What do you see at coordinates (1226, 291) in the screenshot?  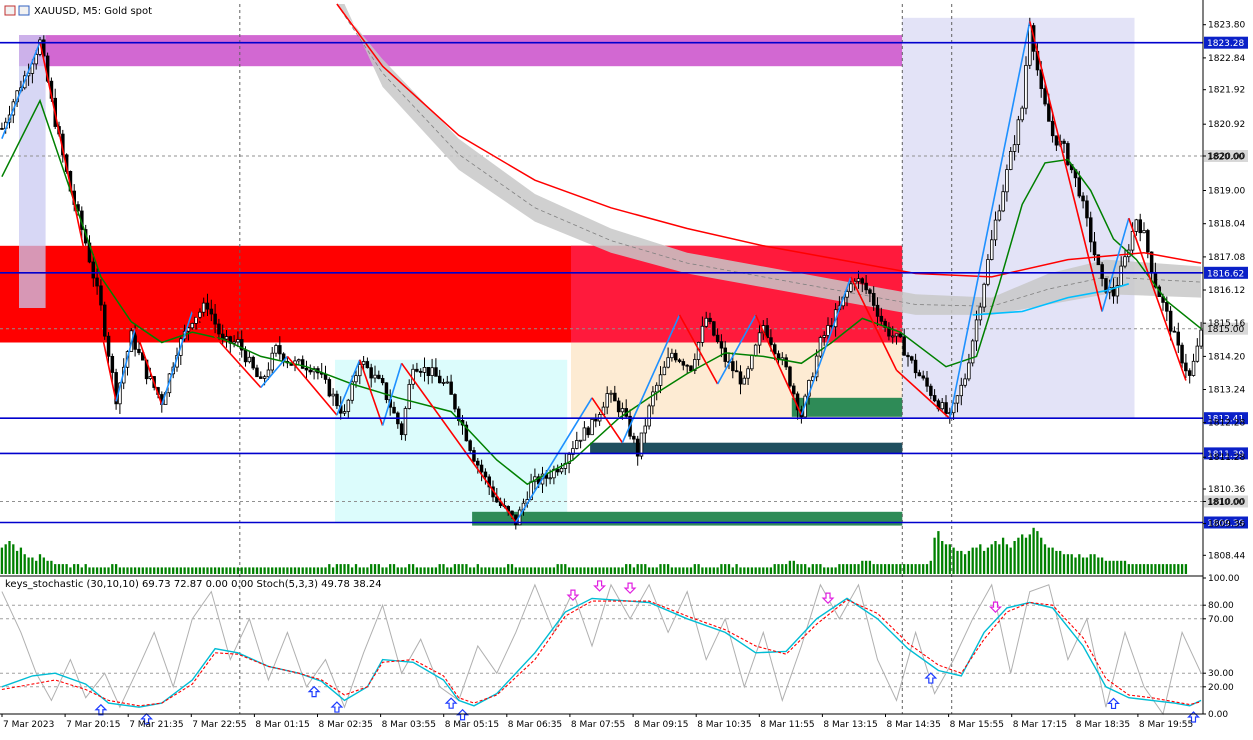 I see `y-tick-label: 1816.12` at bounding box center [1226, 291].